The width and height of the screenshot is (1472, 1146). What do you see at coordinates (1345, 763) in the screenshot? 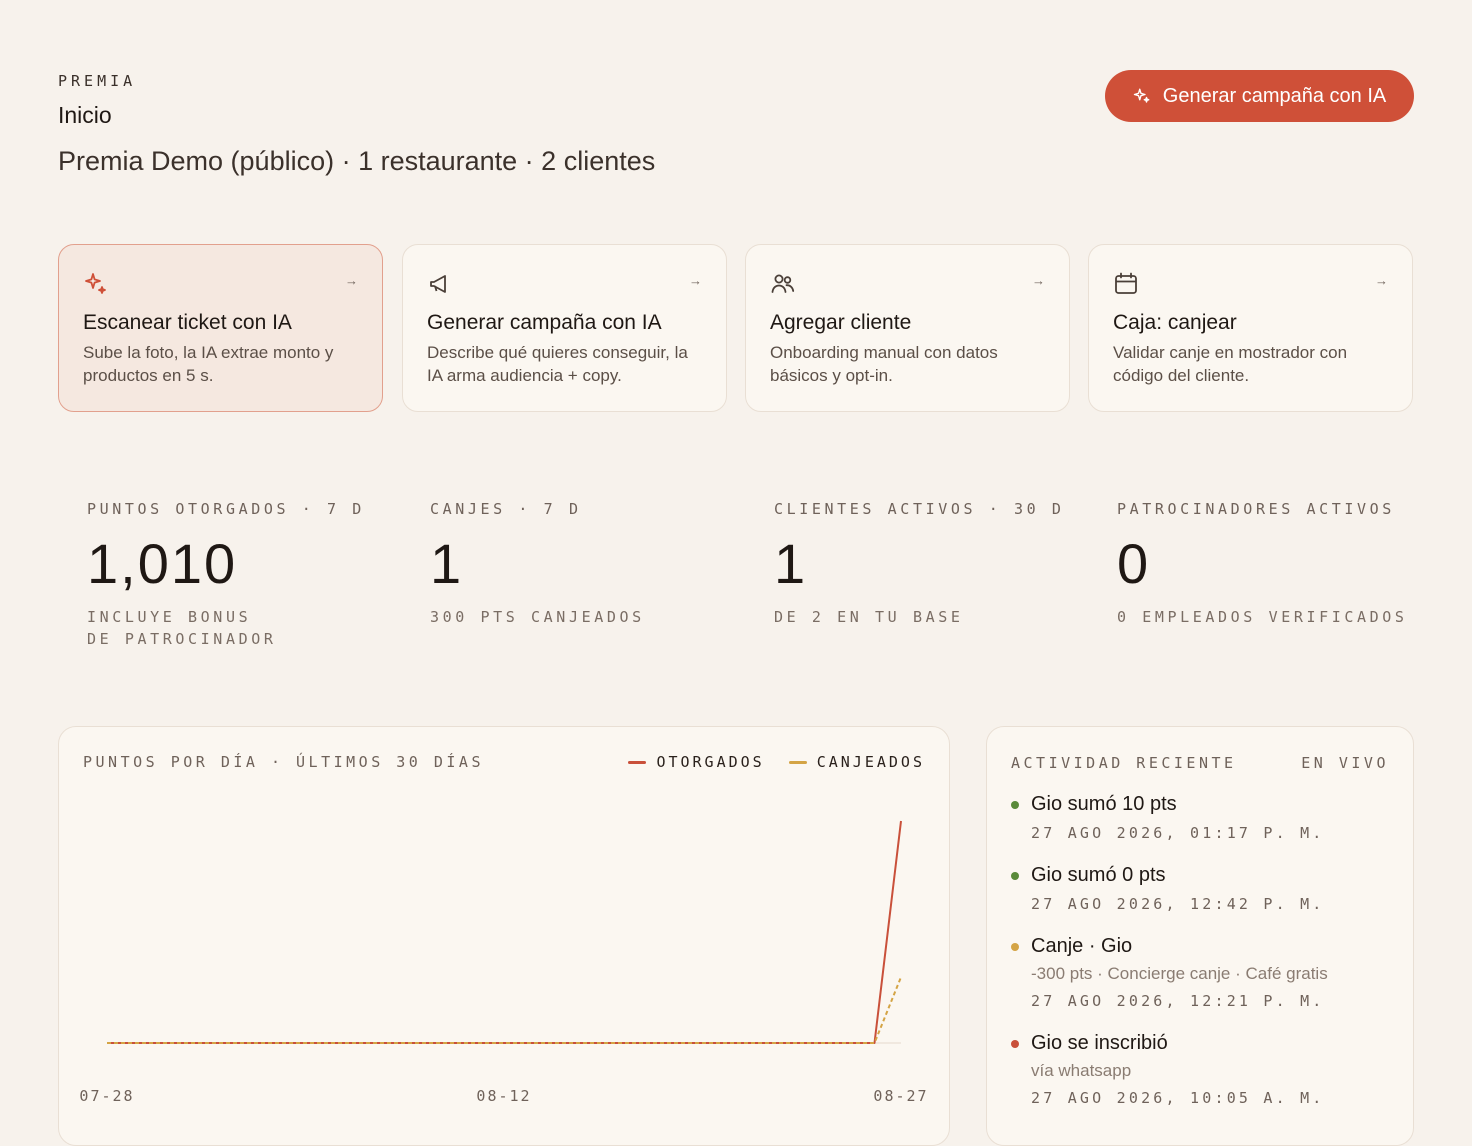
I see `live-badge: EN VIVO` at bounding box center [1345, 763].